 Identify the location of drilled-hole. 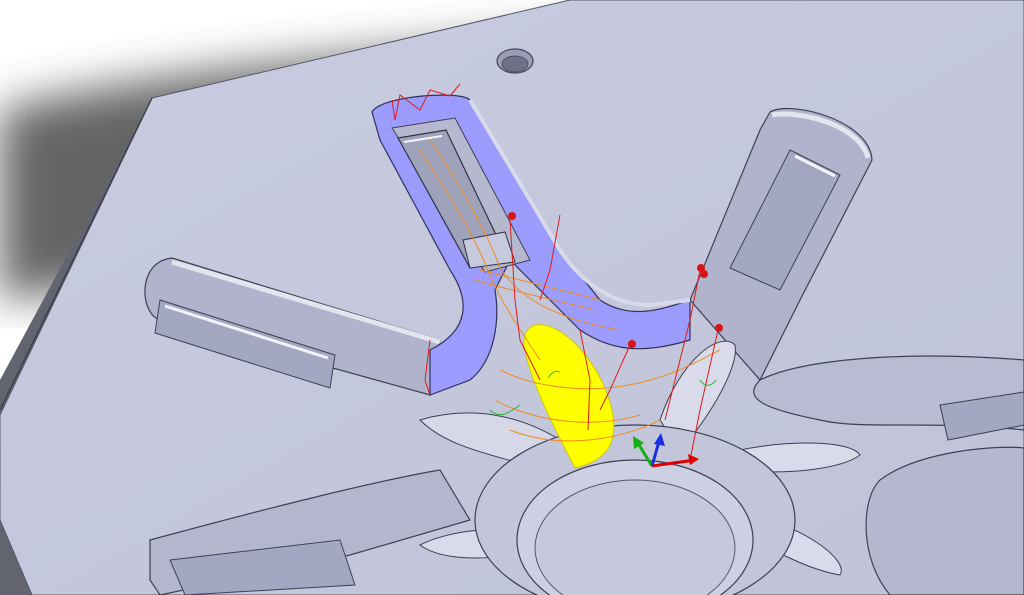
(515, 61).